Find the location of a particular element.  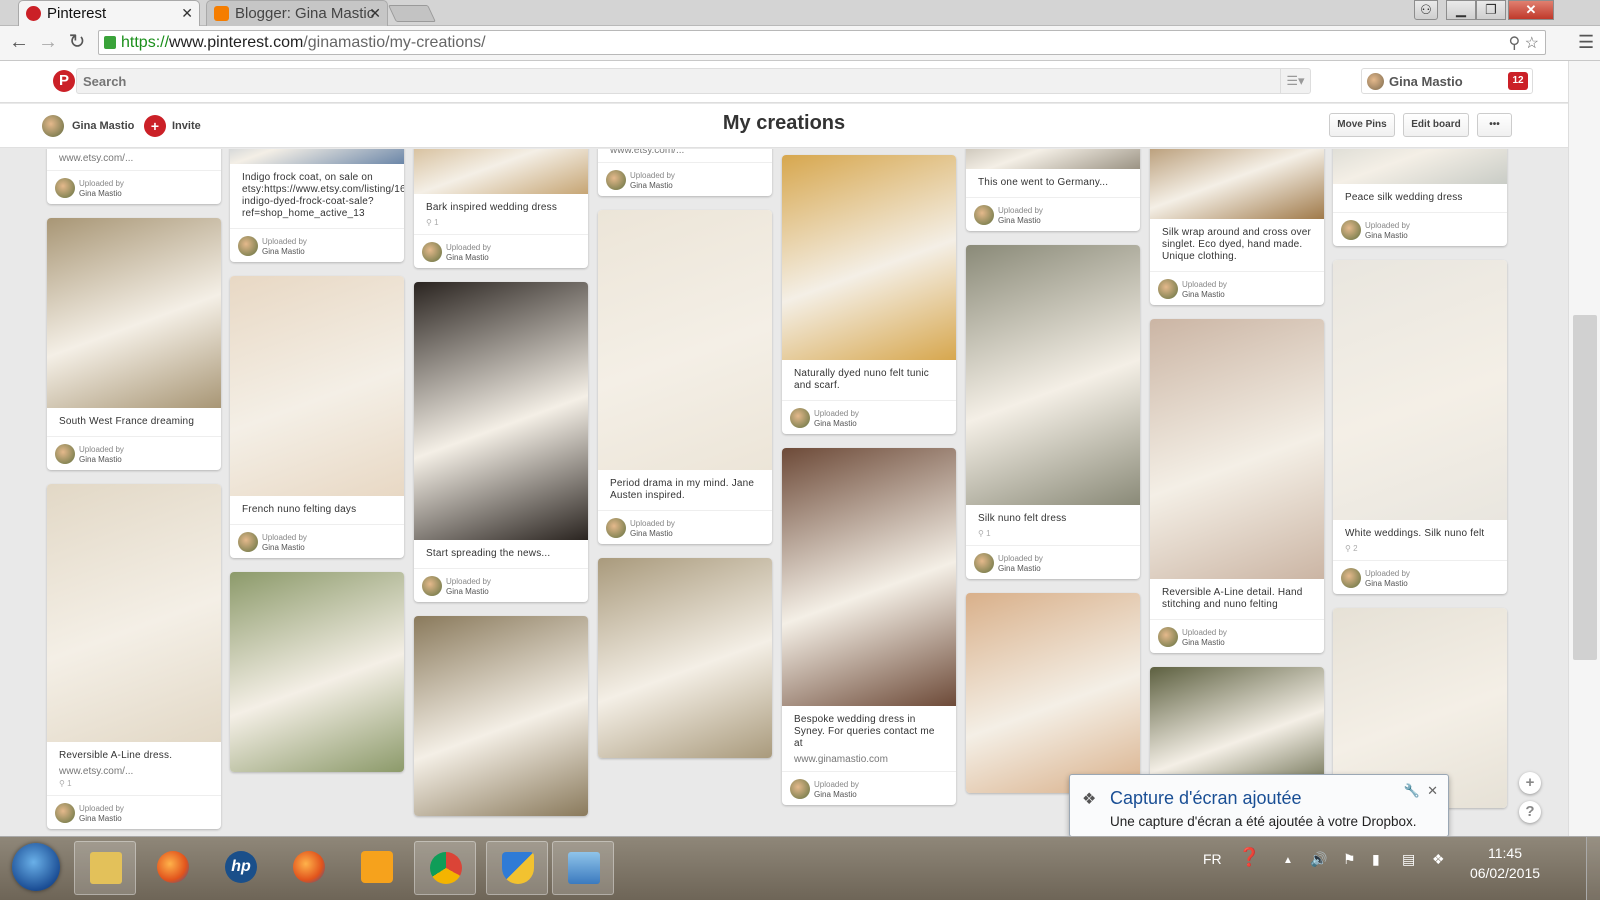

show-desktop-button is located at coordinates (1593, 868).